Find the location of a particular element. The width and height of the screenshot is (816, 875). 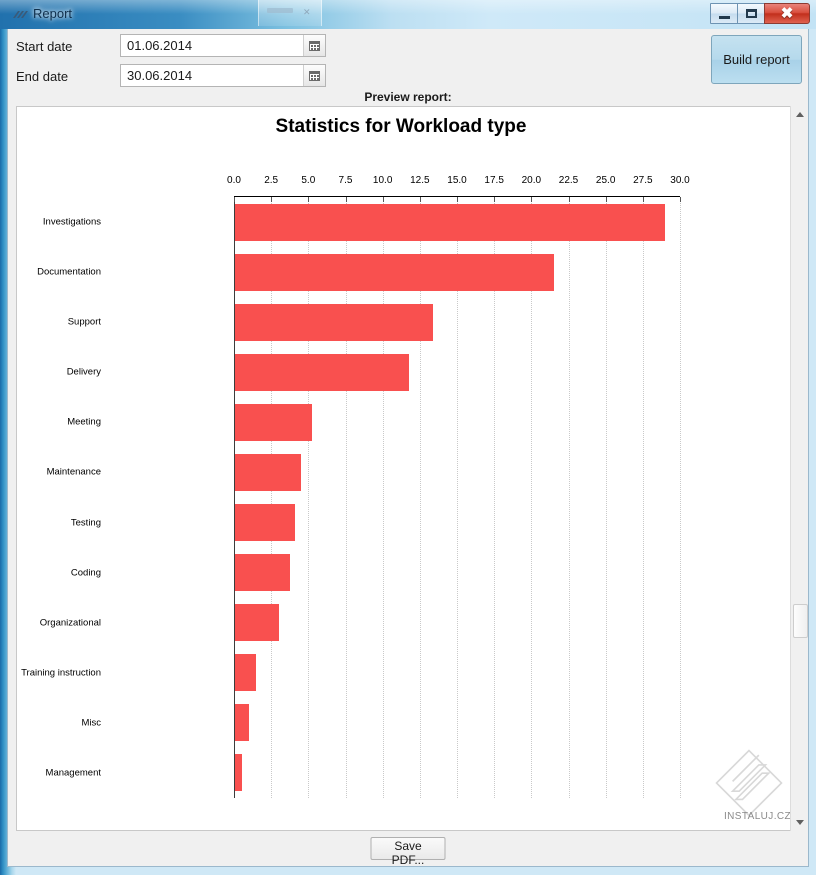

close-icon: ✖ is located at coordinates (787, 13).